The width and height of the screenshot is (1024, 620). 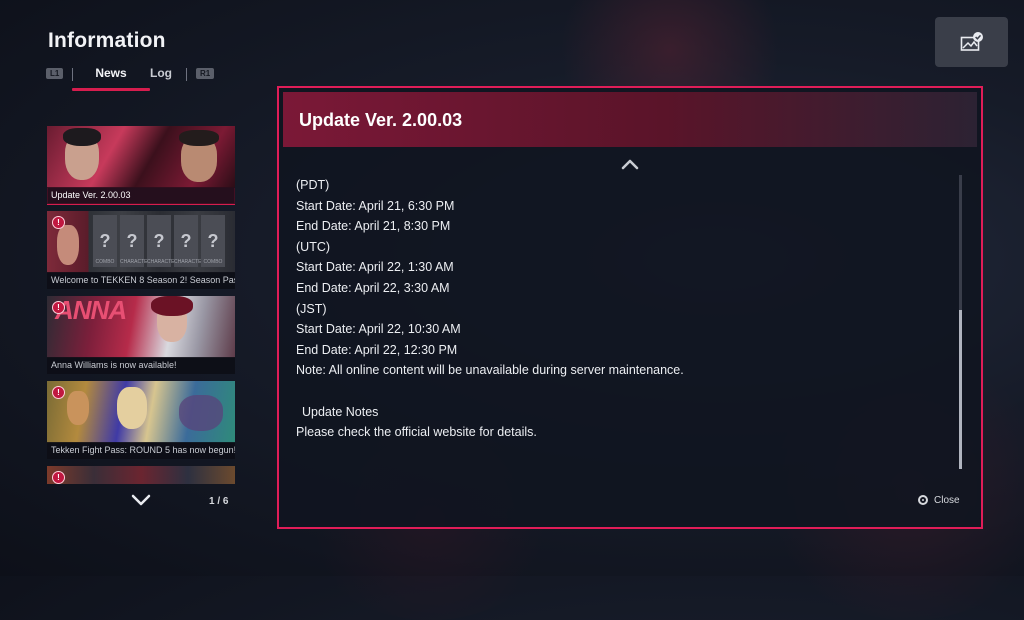 I want to click on detail-header: Update Ver. 2.00.03, so click(x=630, y=119).